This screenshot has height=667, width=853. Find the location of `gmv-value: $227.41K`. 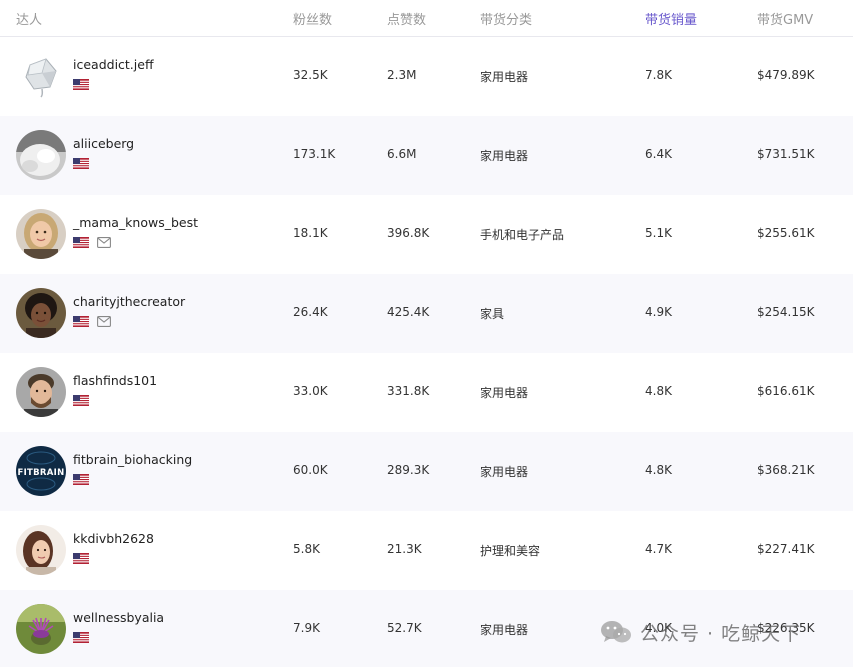

gmv-value: $227.41K is located at coordinates (786, 549).